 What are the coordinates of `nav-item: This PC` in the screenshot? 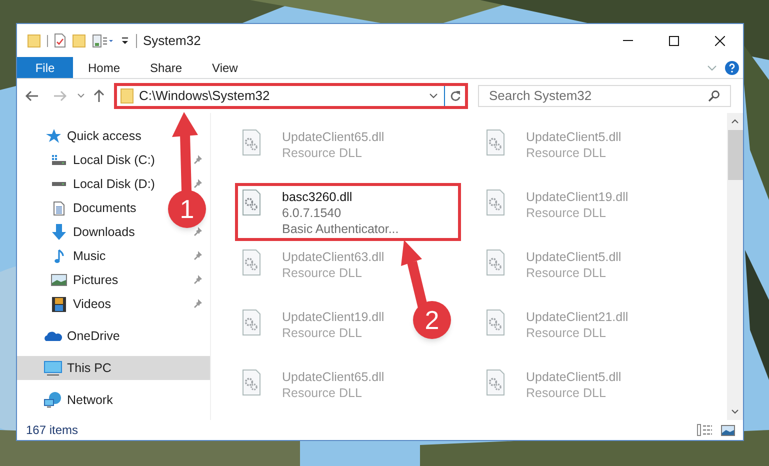 It's located at (113, 368).